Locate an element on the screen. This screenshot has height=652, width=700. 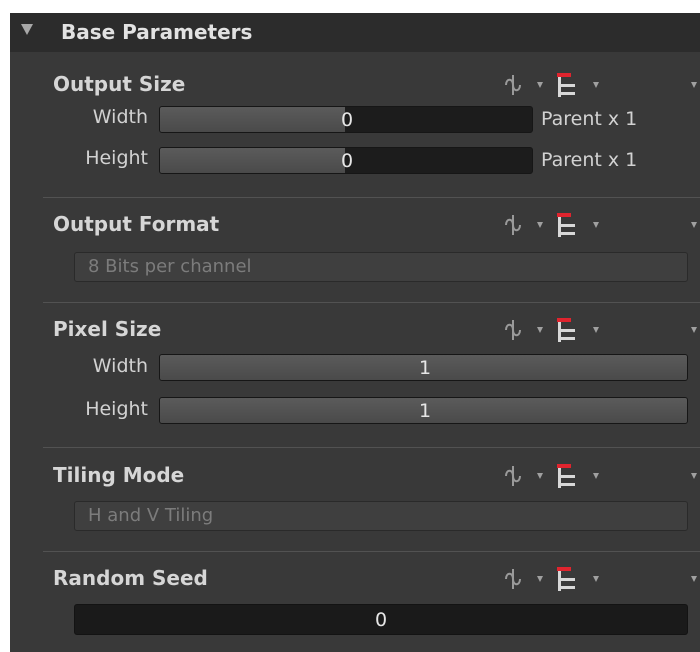
tiling-mode-icons is located at coordinates (601, 476).